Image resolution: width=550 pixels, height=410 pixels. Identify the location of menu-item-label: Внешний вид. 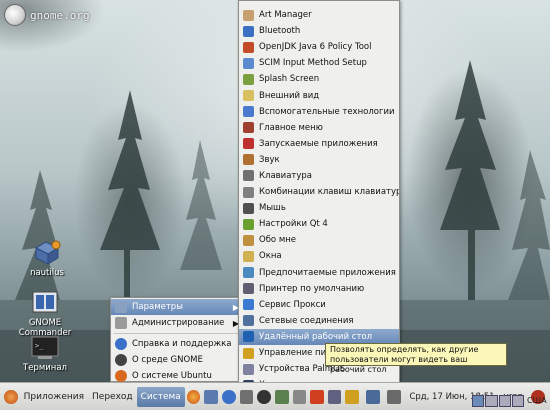
(289, 95).